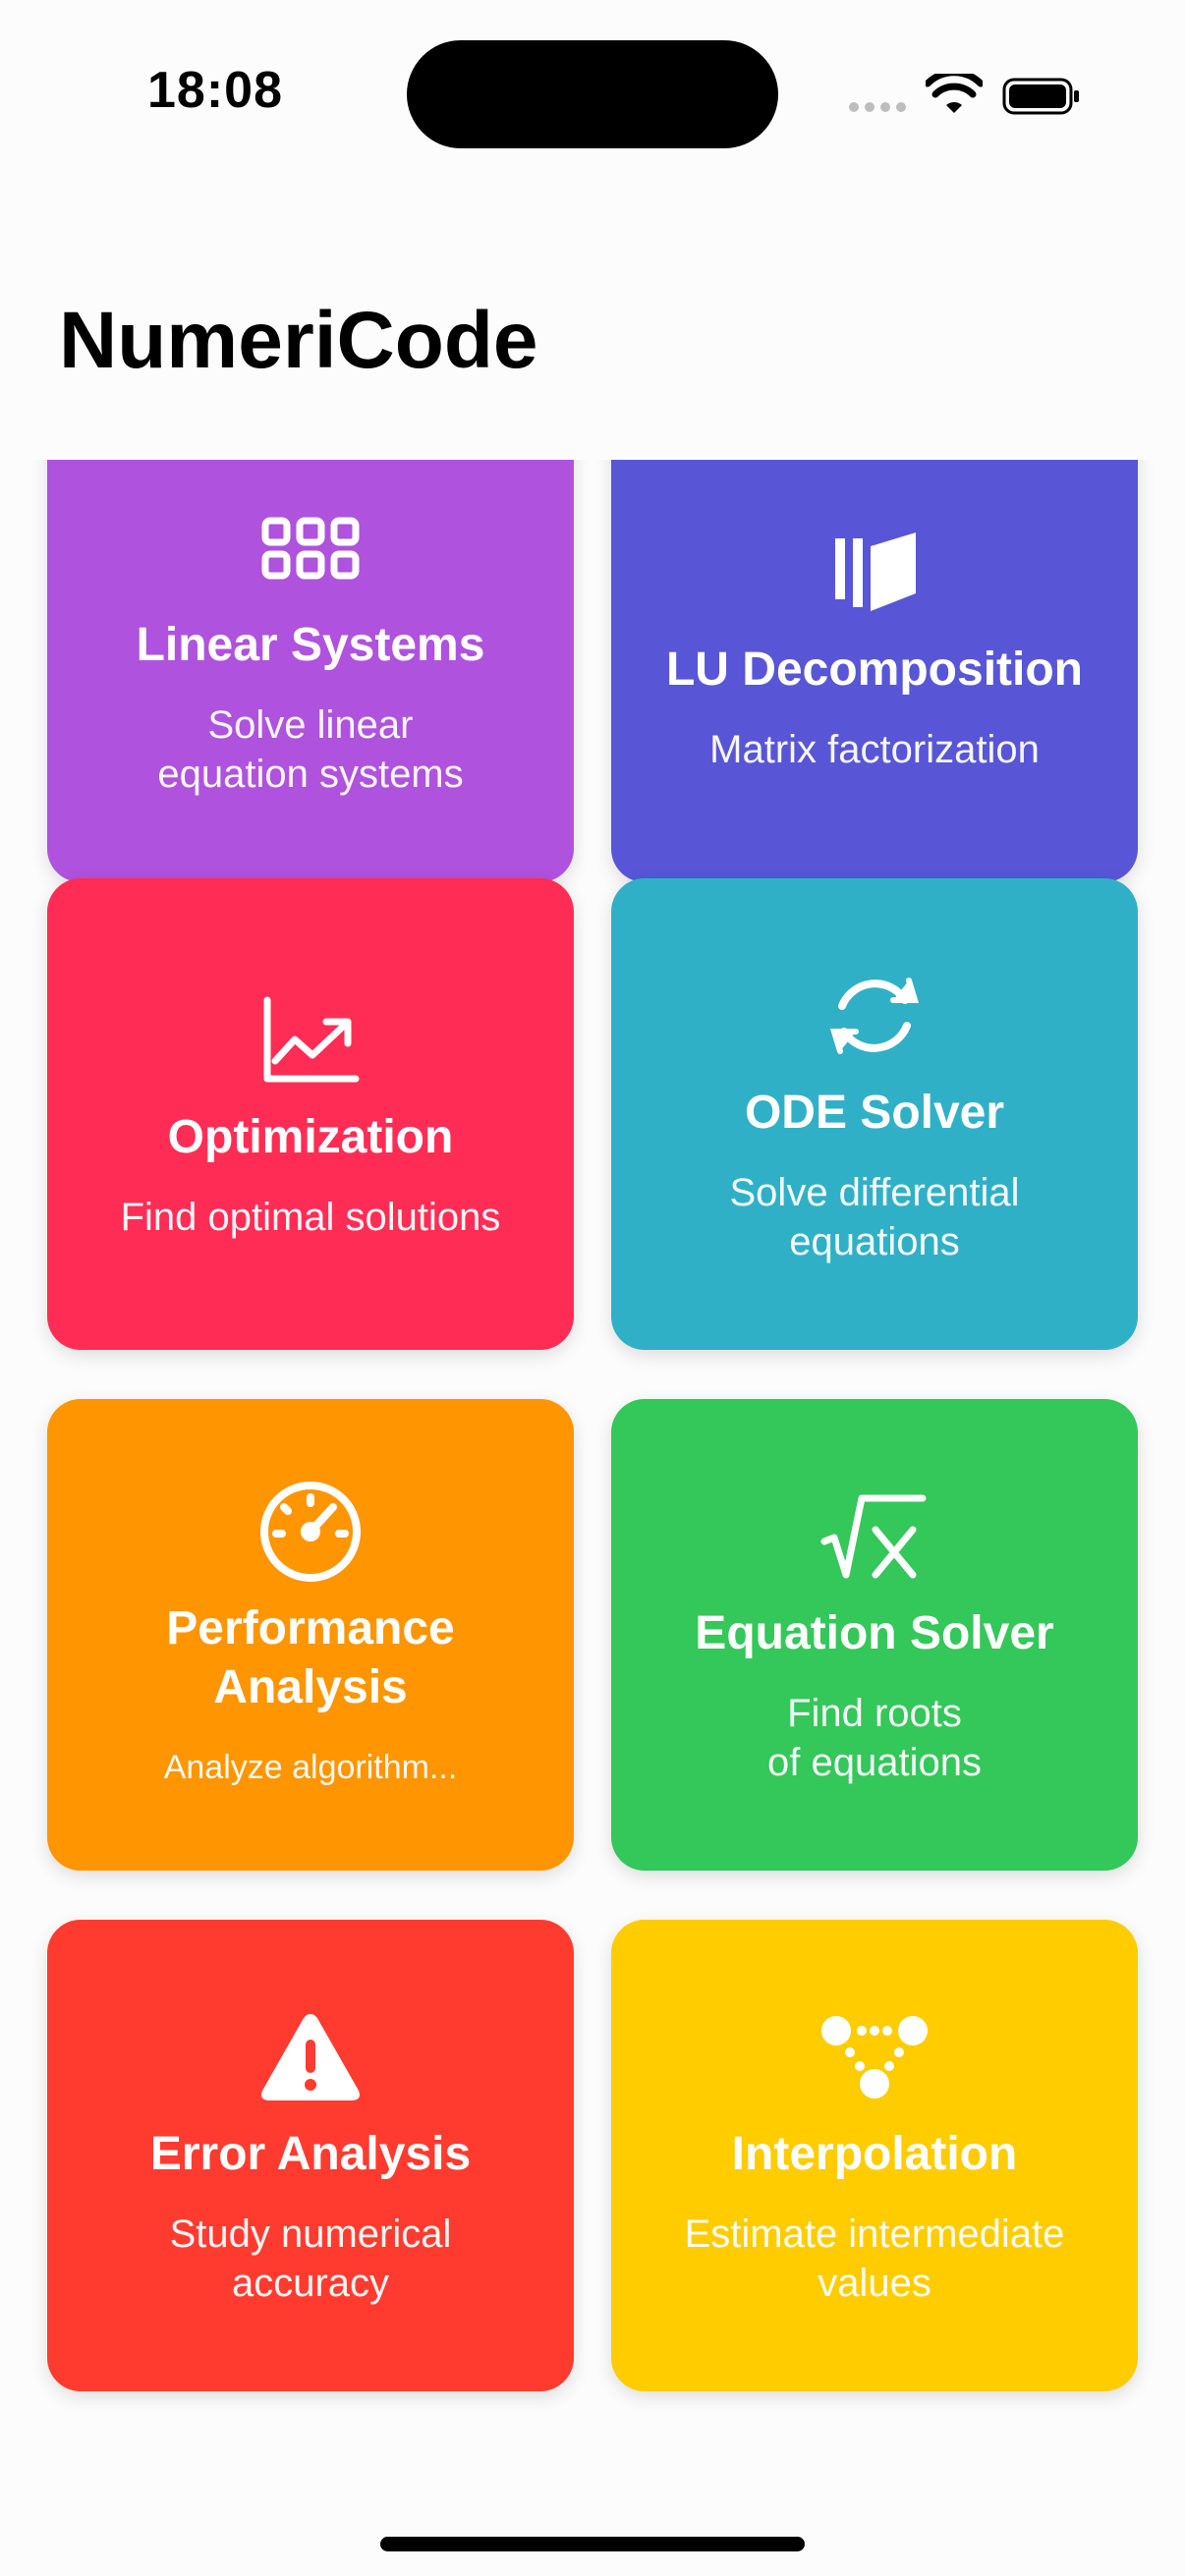 This screenshot has height=2576, width=1185. What do you see at coordinates (875, 1217) in the screenshot?
I see `card-subtitle: Solve differential equations` at bounding box center [875, 1217].